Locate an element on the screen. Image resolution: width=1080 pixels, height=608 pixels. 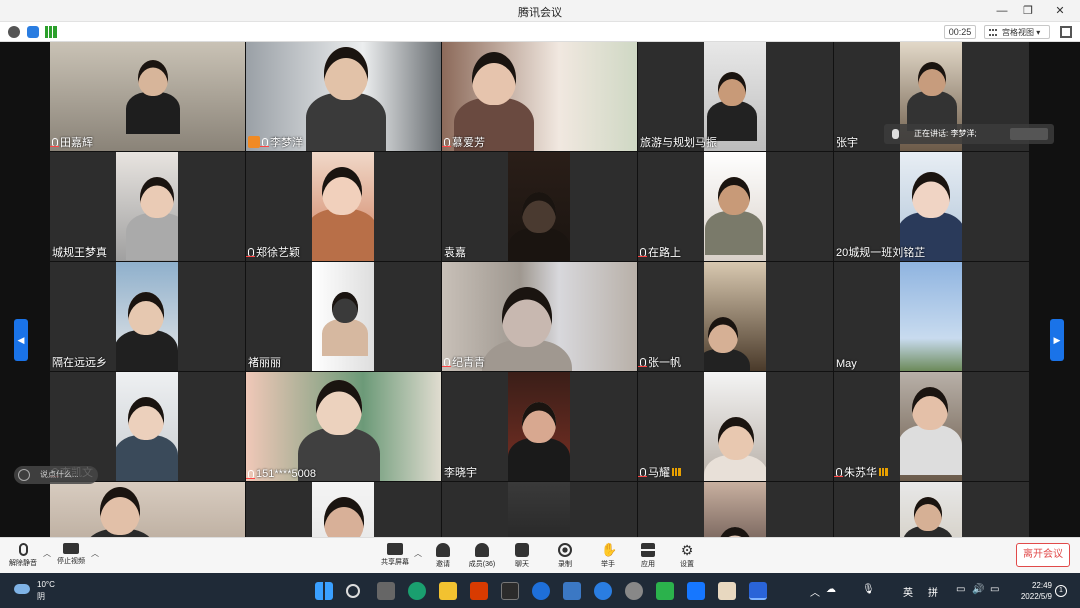
share-screen-button: 共享屏幕 is located at coordinates (395, 557).